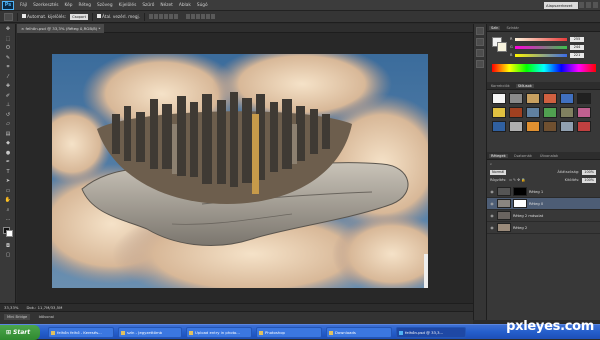 The width and height of the screenshot is (600, 340). Describe the element at coordinates (498, 155) in the screenshot. I see `tab-layers: Rétegek` at that location.